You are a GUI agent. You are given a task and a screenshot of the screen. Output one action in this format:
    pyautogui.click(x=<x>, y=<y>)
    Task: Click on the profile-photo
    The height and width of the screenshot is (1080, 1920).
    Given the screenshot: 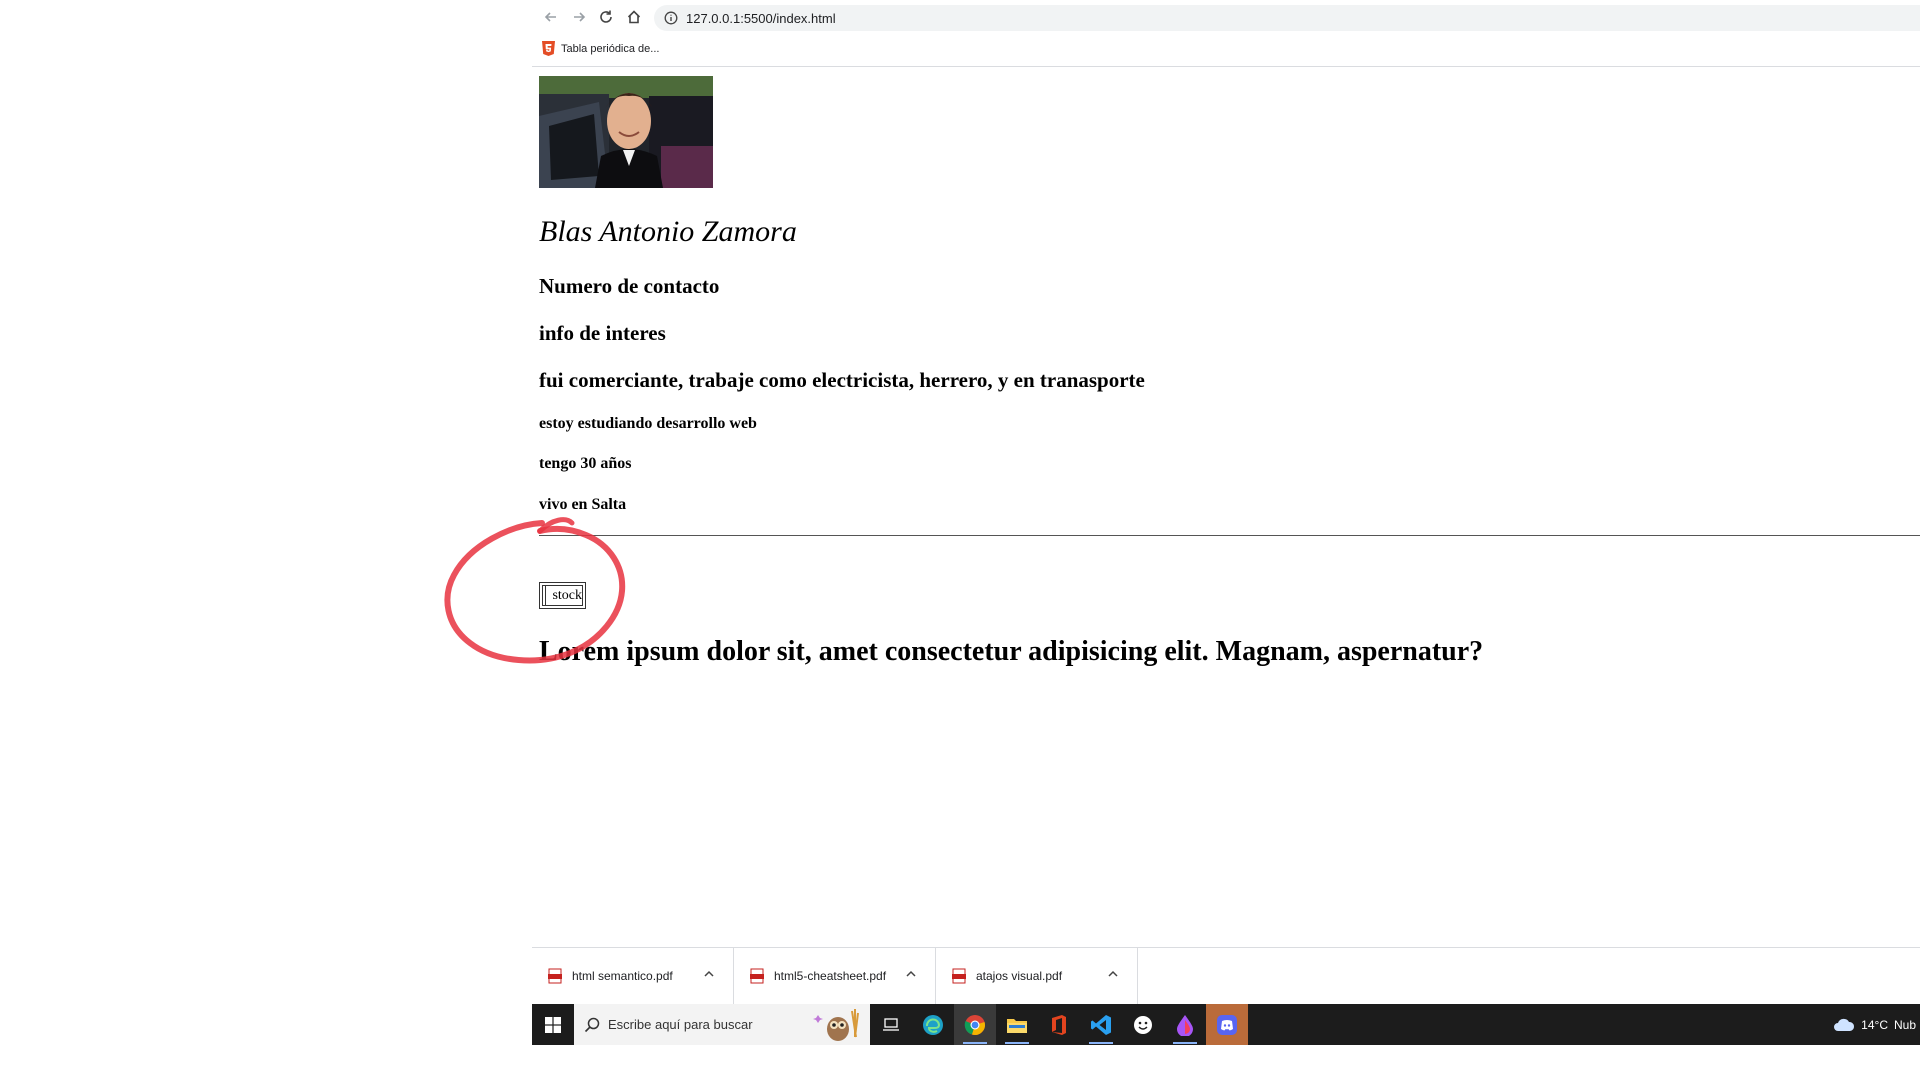 What is the action you would take?
    pyautogui.click(x=626, y=132)
    